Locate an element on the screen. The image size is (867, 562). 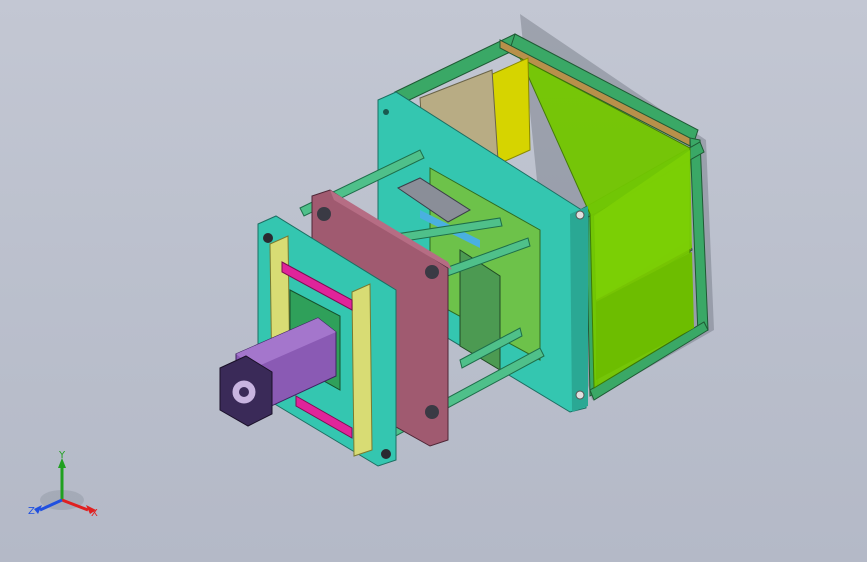
axis-triad: Y X Z is located at coordinates (63, 484).